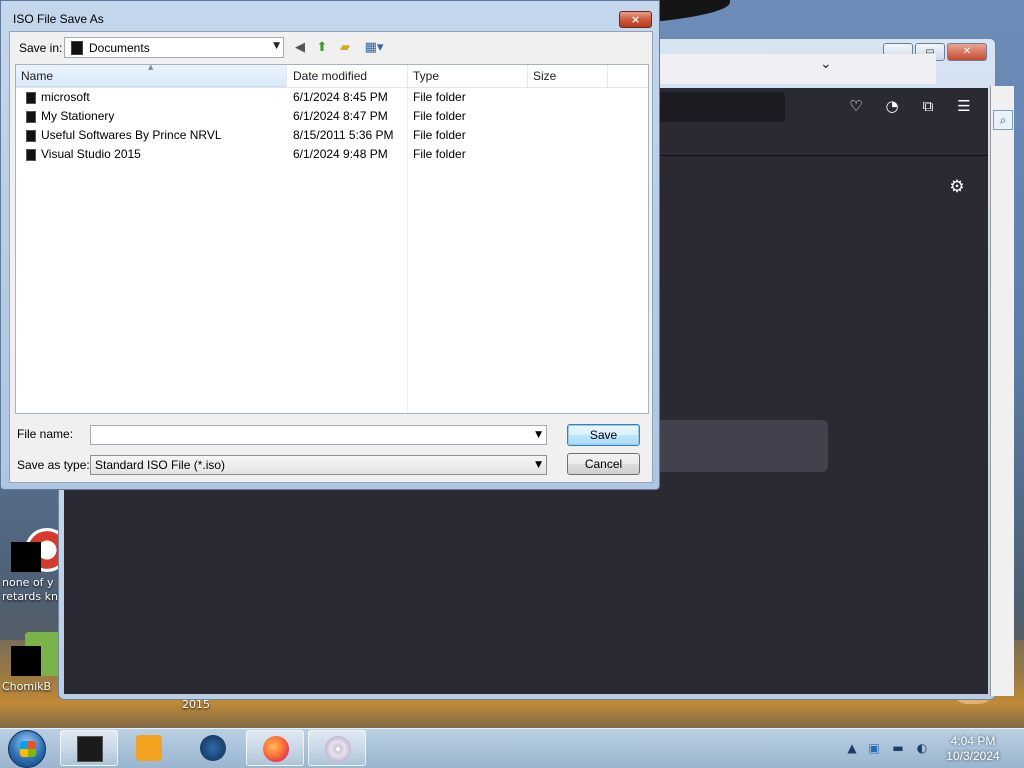  I want to click on disc-icon, so click(338, 749).